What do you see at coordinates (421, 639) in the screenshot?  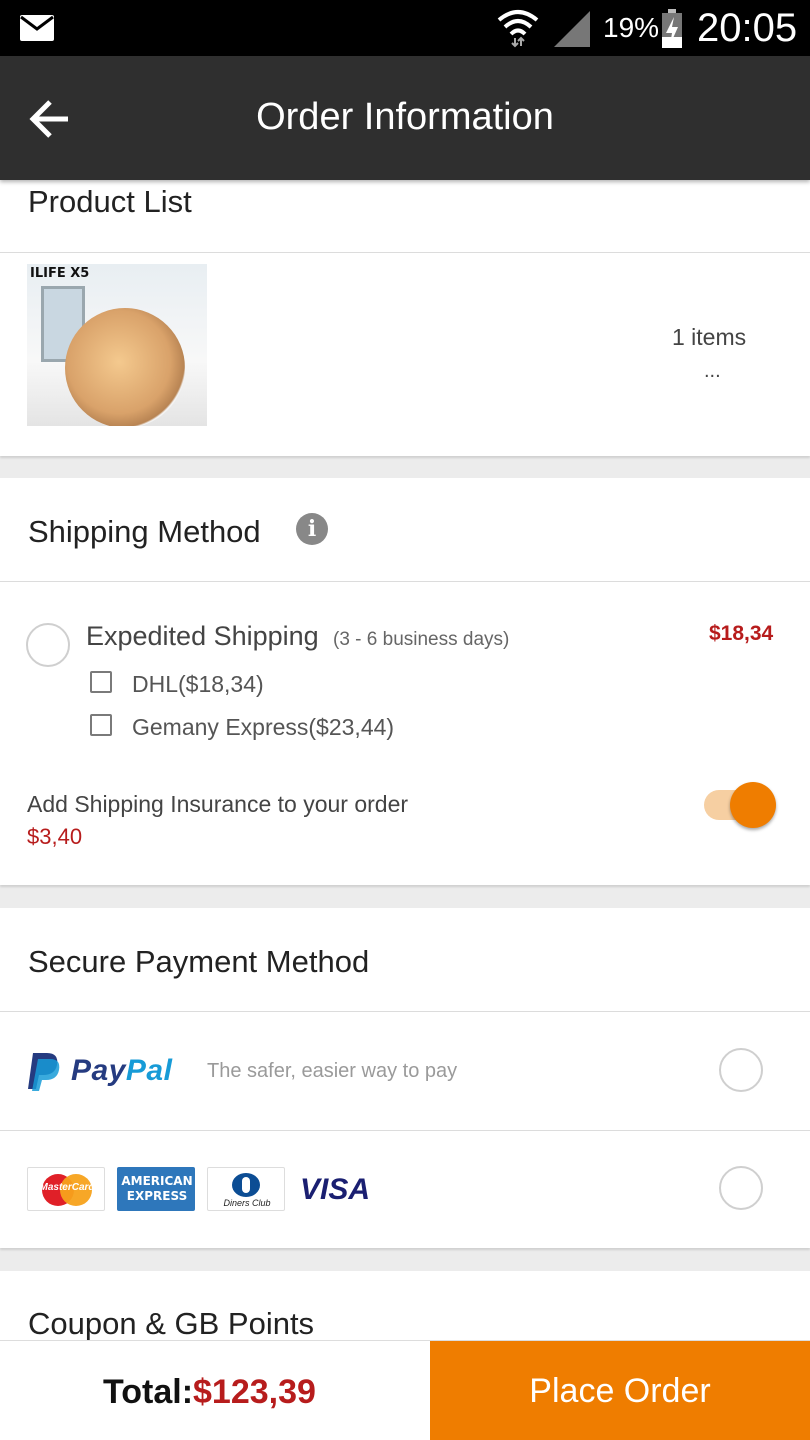 I see `shipping-method-days: (3 - 6 business days)` at bounding box center [421, 639].